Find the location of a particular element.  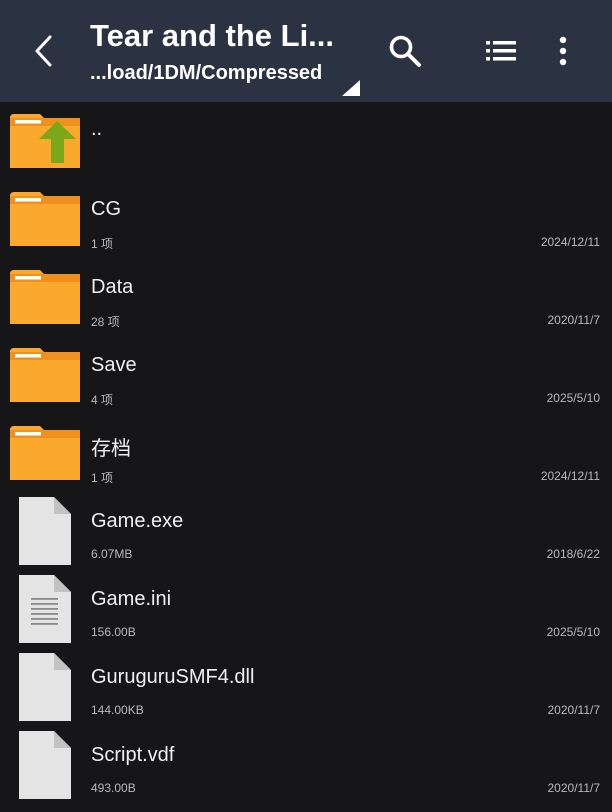

text-file-icon is located at coordinates (45, 609).